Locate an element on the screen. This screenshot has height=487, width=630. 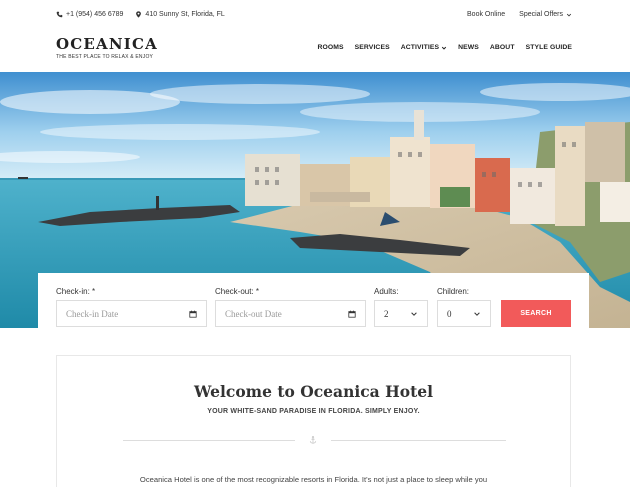
book-online-link: Book Online is located at coordinates (486, 14).